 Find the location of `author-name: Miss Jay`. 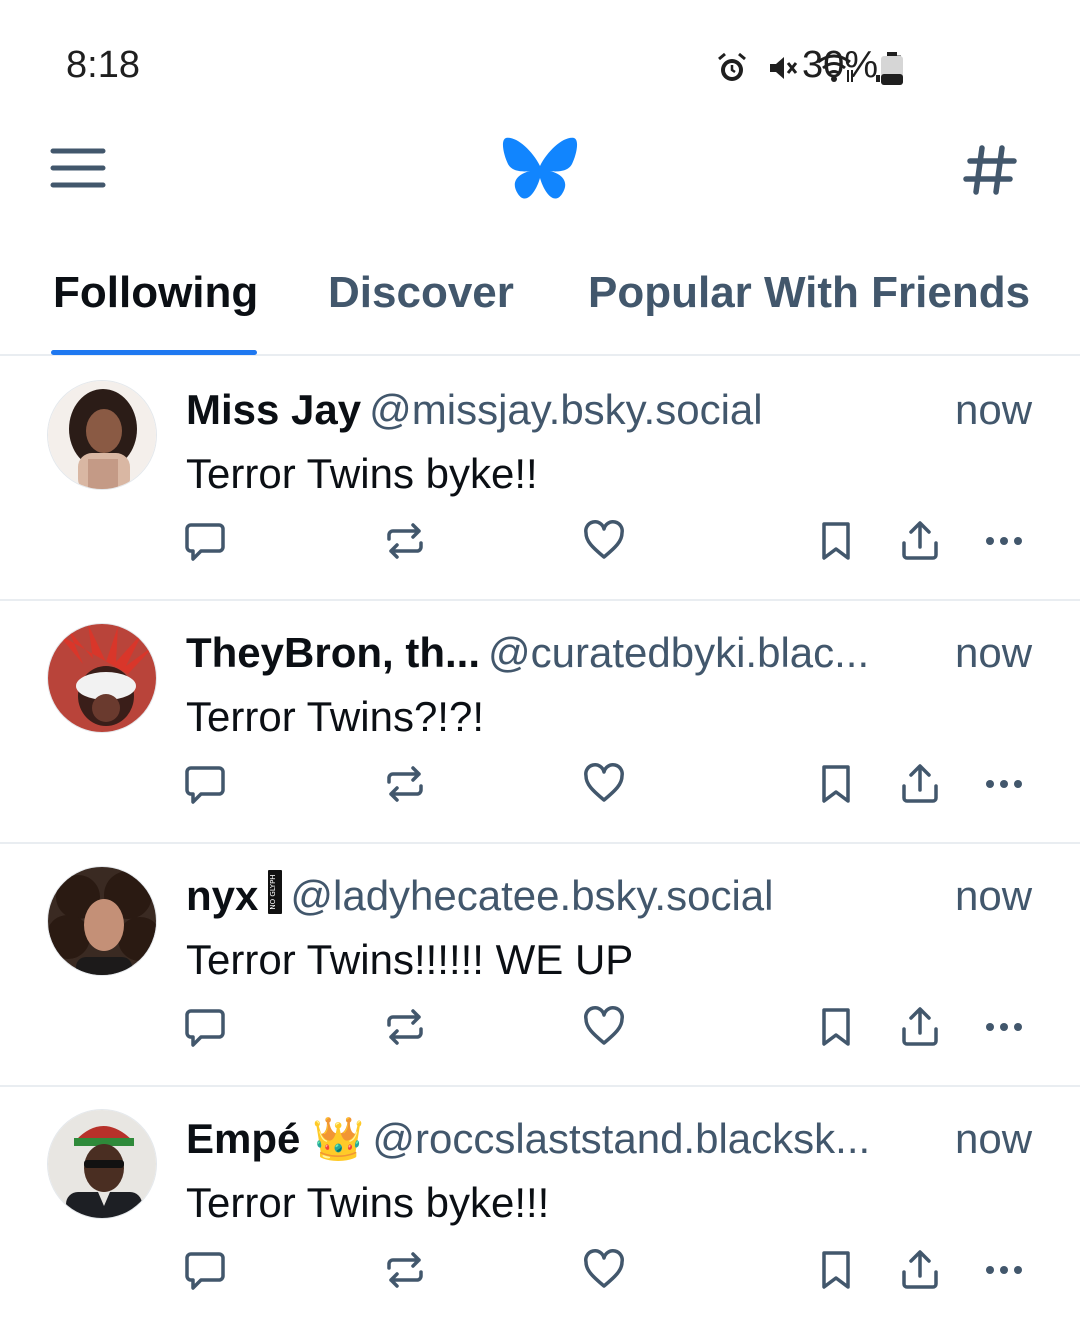

author-name: Miss Jay is located at coordinates (273, 409).